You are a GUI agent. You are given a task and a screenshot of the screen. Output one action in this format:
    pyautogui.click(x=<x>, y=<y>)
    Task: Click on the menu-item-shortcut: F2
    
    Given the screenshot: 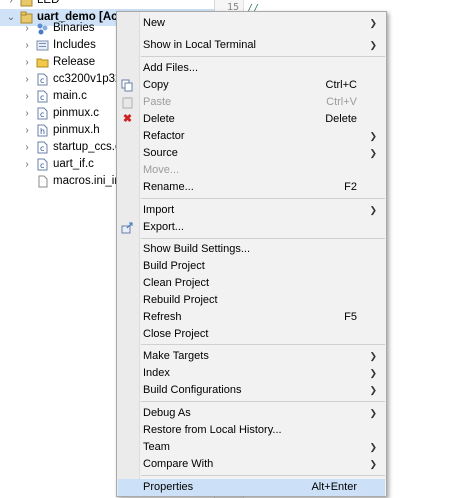 What is the action you would take?
    pyautogui.click(x=350, y=187)
    